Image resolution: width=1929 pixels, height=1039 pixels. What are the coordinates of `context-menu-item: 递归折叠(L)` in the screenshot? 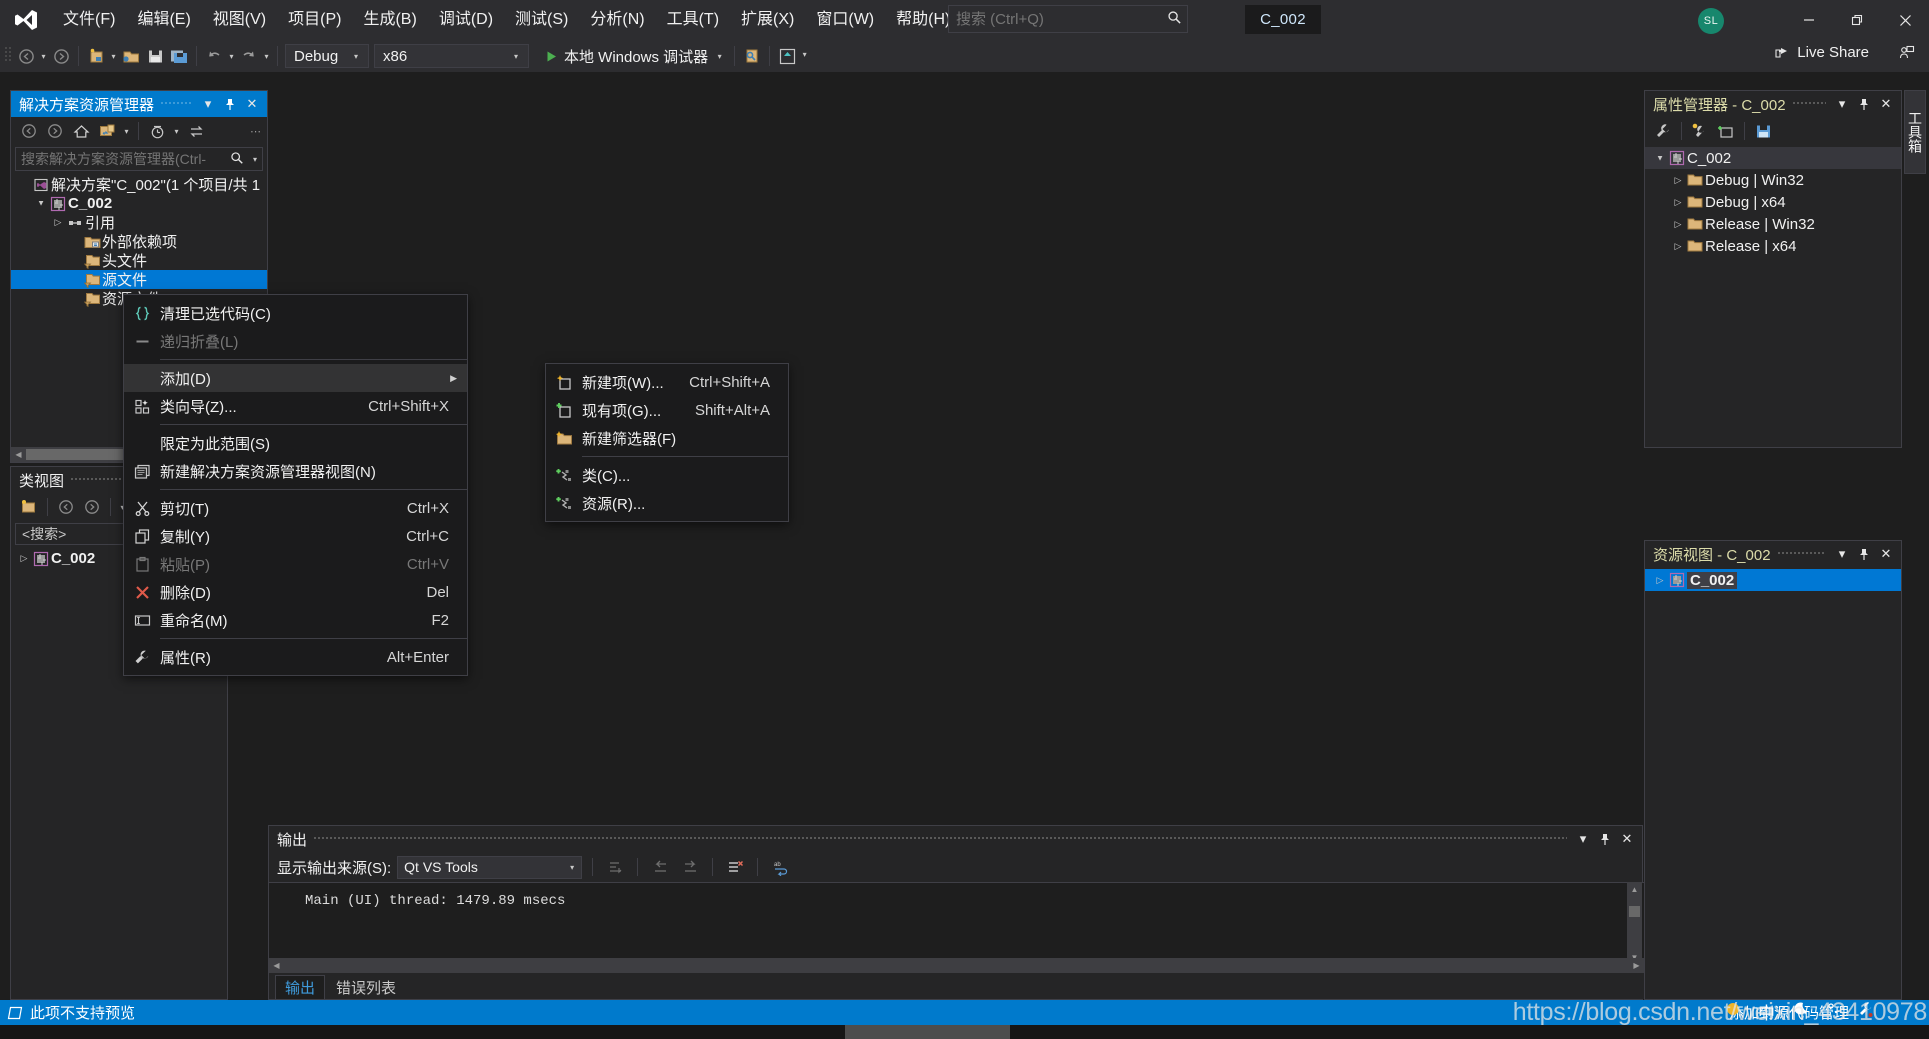 It's located at (295, 341).